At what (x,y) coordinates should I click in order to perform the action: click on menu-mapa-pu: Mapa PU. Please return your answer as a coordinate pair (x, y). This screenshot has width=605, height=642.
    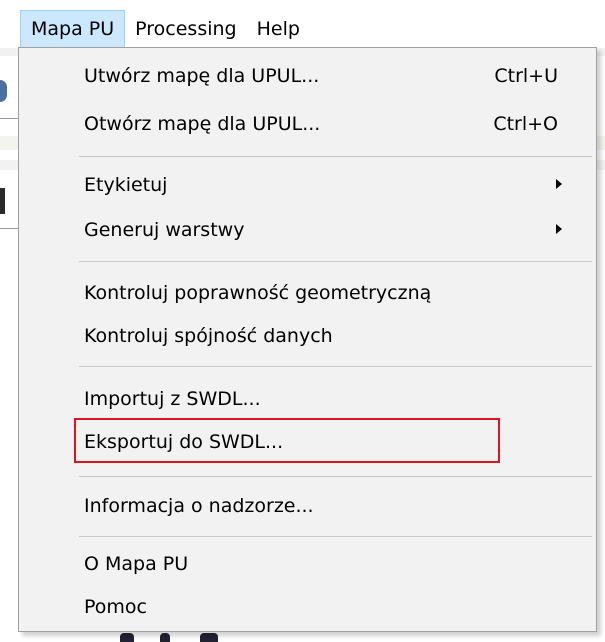
    Looking at the image, I should click on (73, 29).